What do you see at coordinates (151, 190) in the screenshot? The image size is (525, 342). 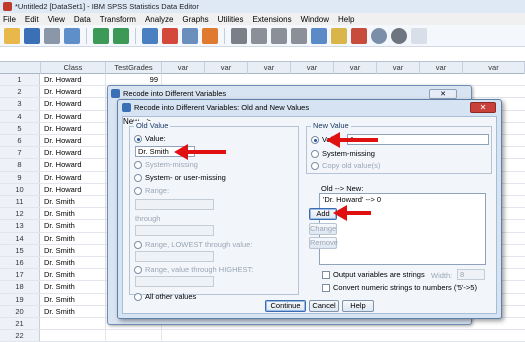 I see `range-radio: Range:` at bounding box center [151, 190].